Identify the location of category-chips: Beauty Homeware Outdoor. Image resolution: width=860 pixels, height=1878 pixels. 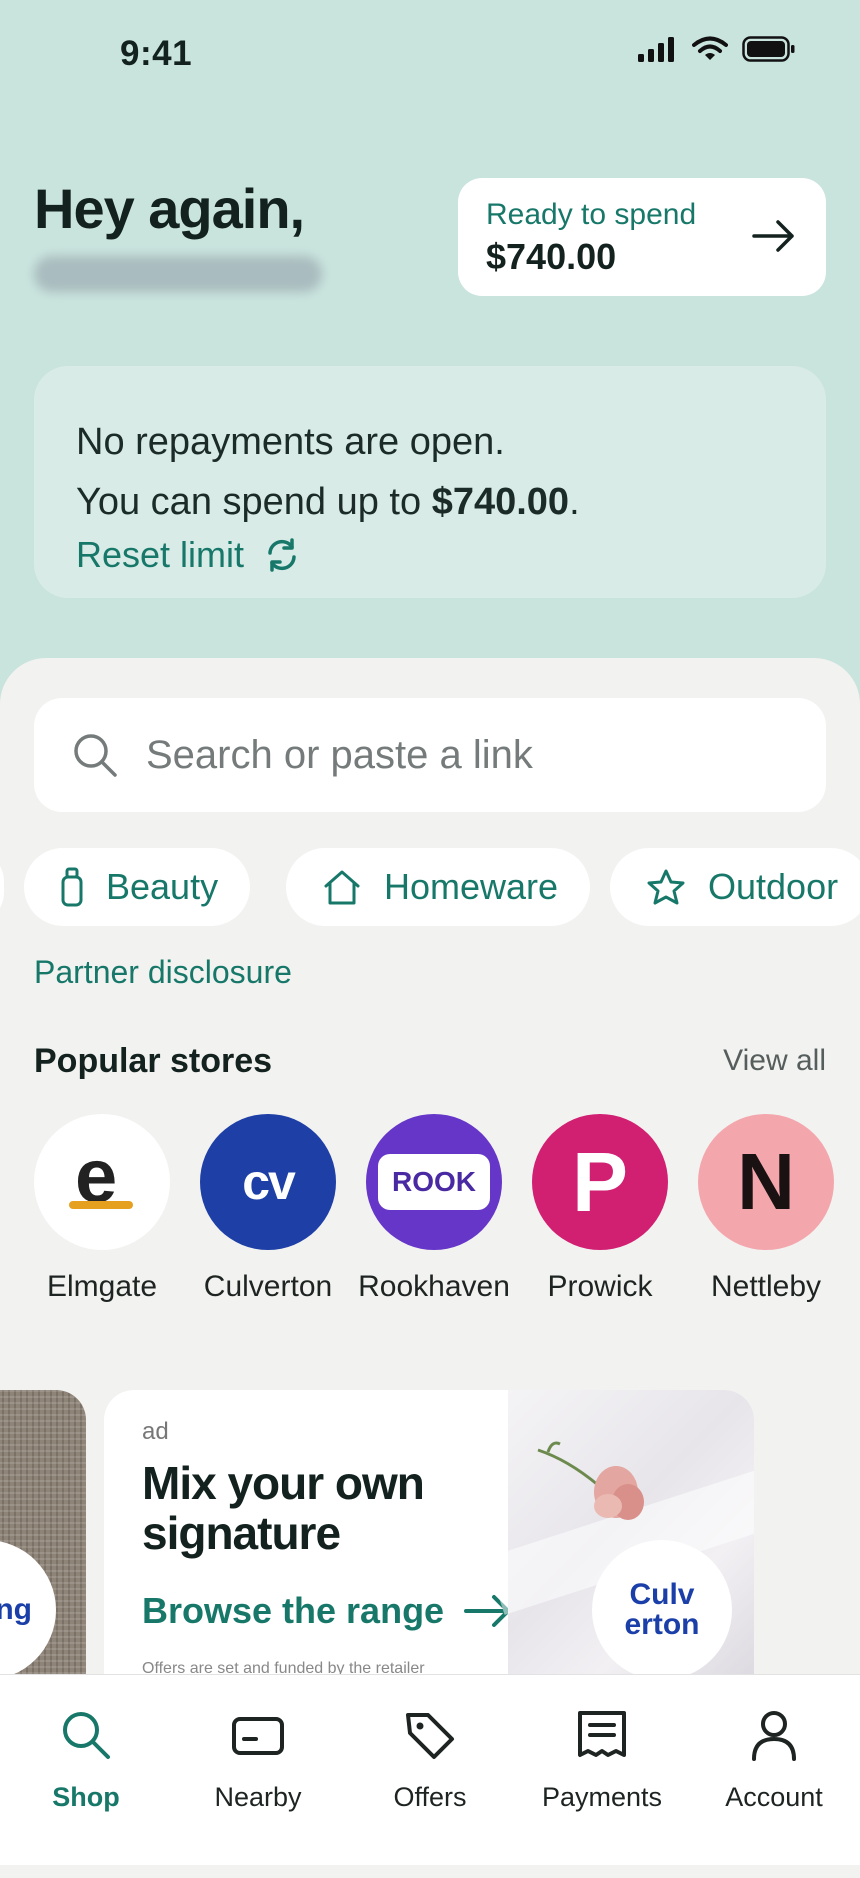
(430, 888).